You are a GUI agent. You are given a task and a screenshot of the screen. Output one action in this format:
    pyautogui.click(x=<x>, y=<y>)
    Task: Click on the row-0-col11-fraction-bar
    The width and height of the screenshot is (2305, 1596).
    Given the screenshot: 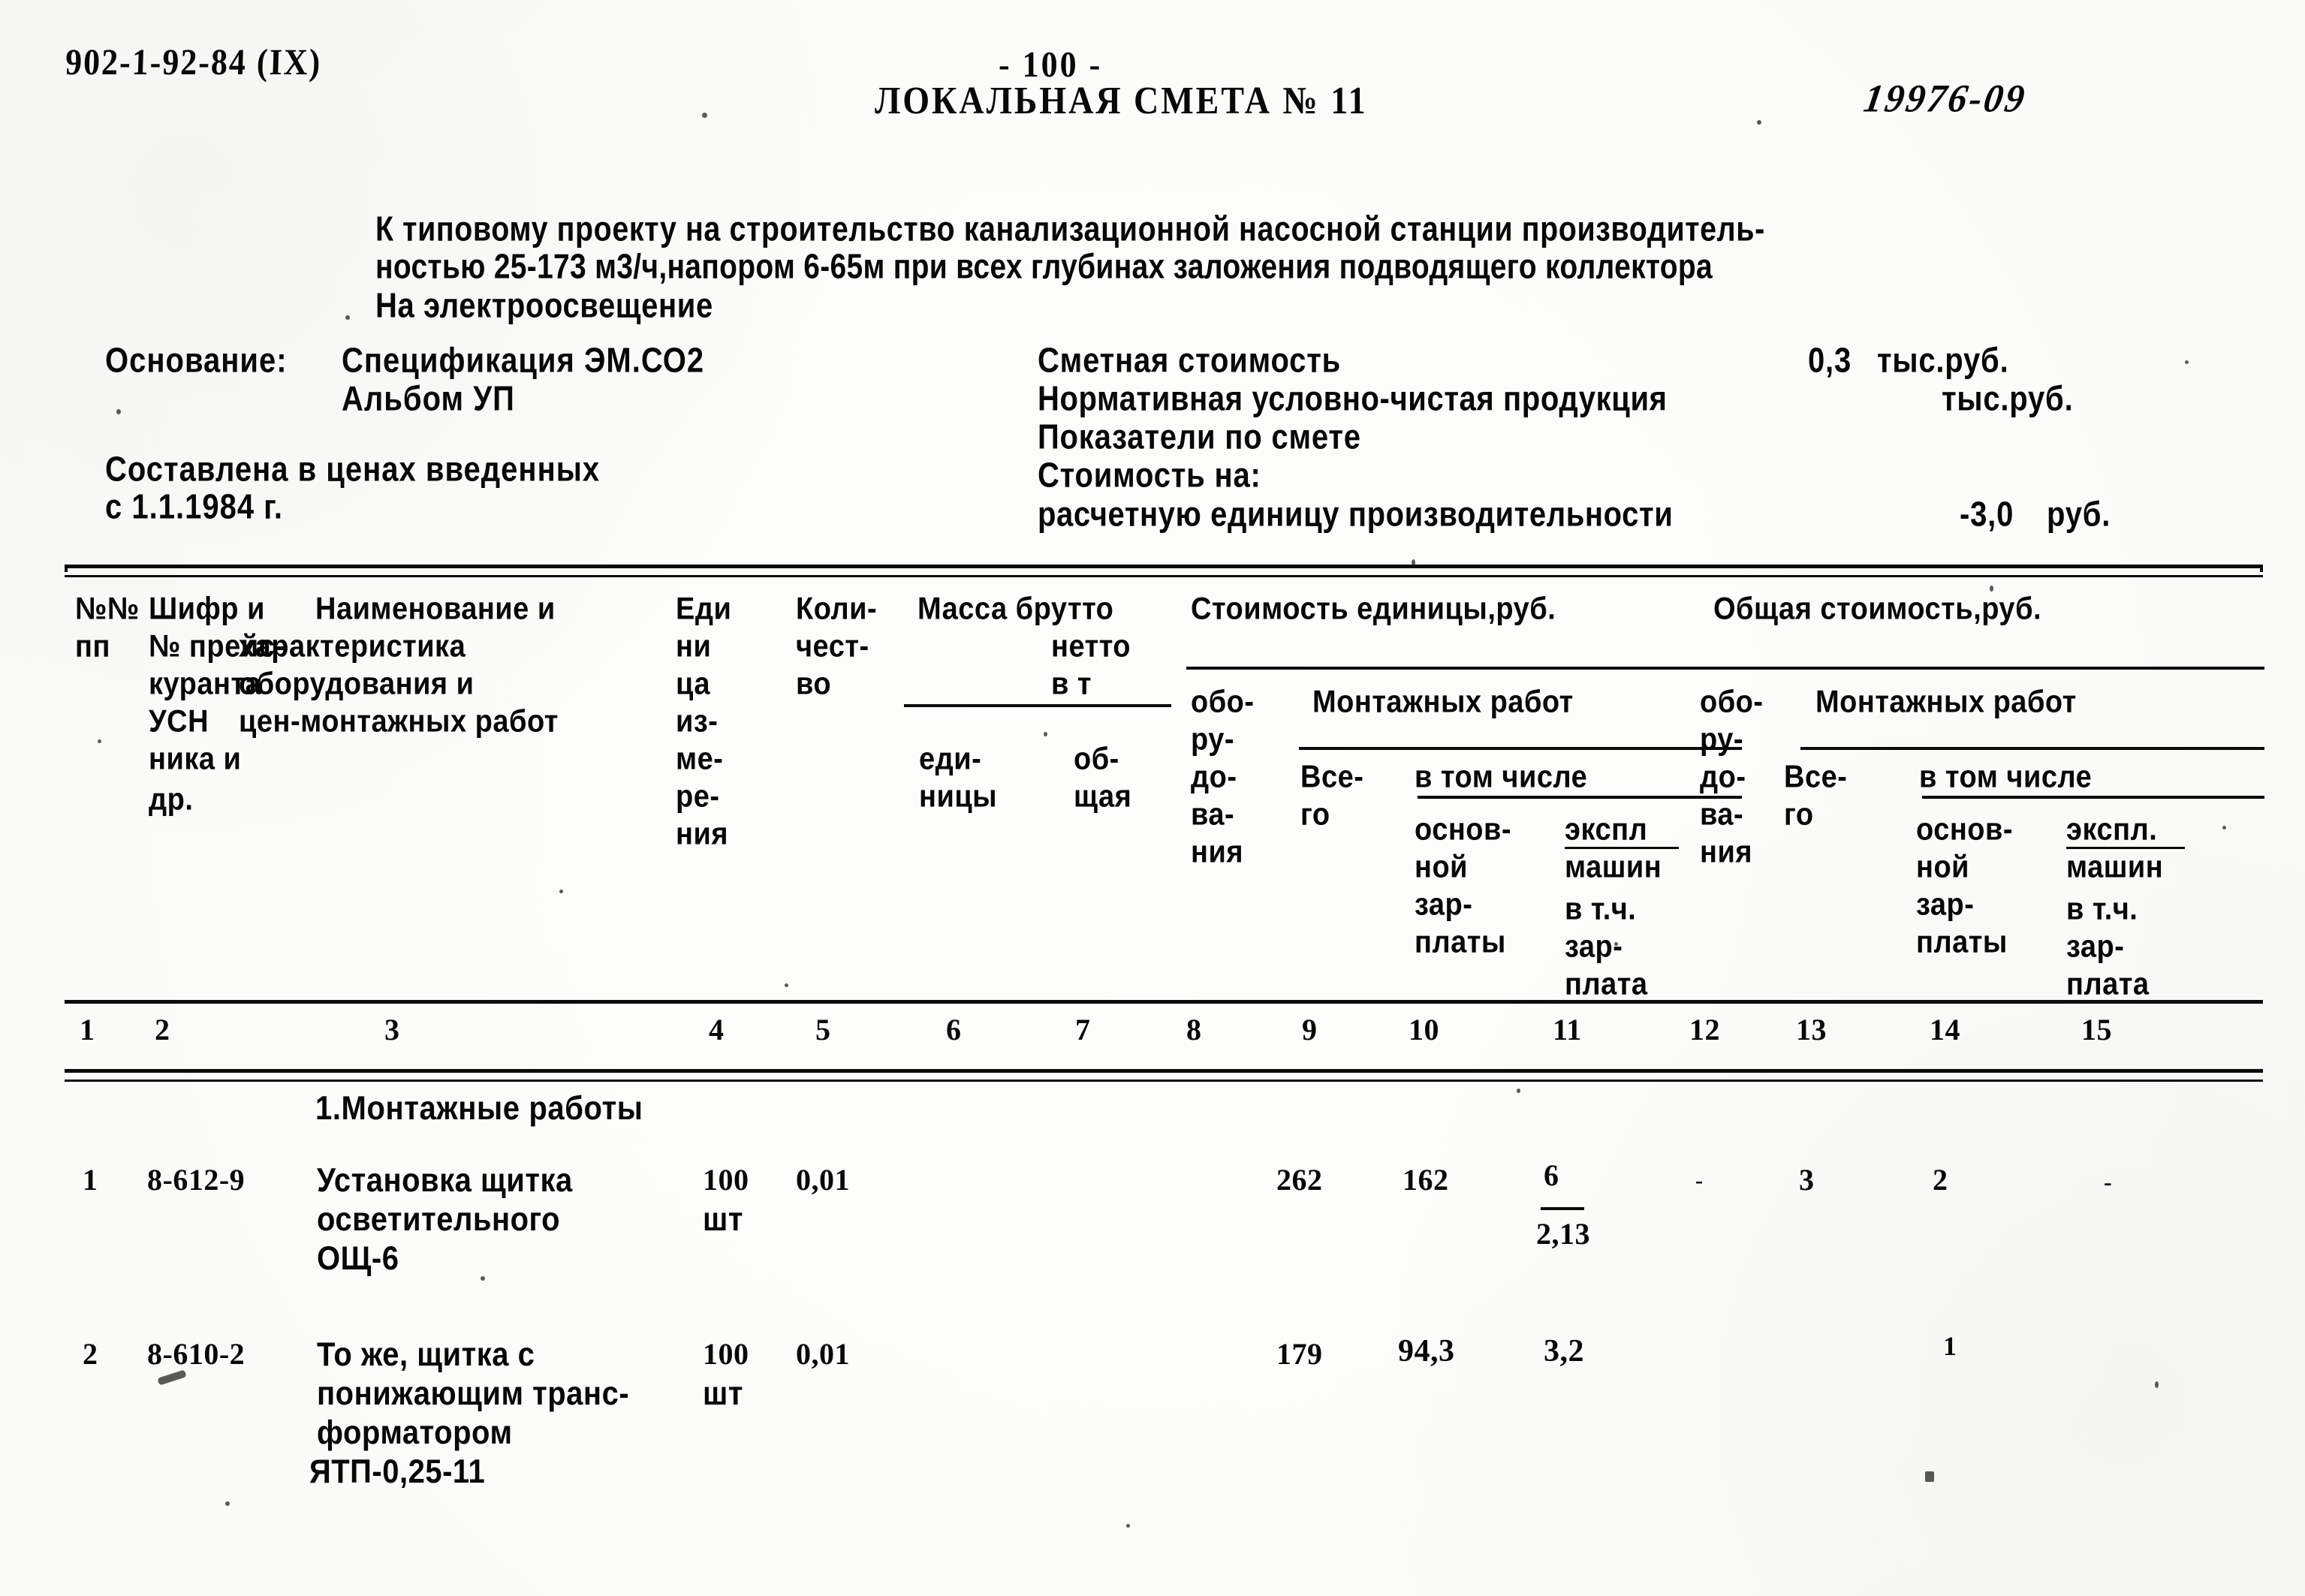 What is the action you would take?
    pyautogui.click(x=1563, y=1208)
    